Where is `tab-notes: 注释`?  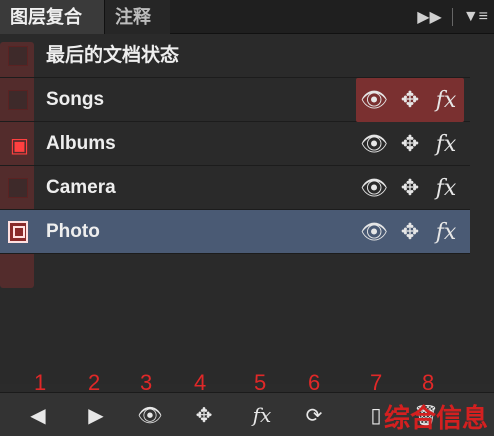
tab-notes: 注释 is located at coordinates (137, 17).